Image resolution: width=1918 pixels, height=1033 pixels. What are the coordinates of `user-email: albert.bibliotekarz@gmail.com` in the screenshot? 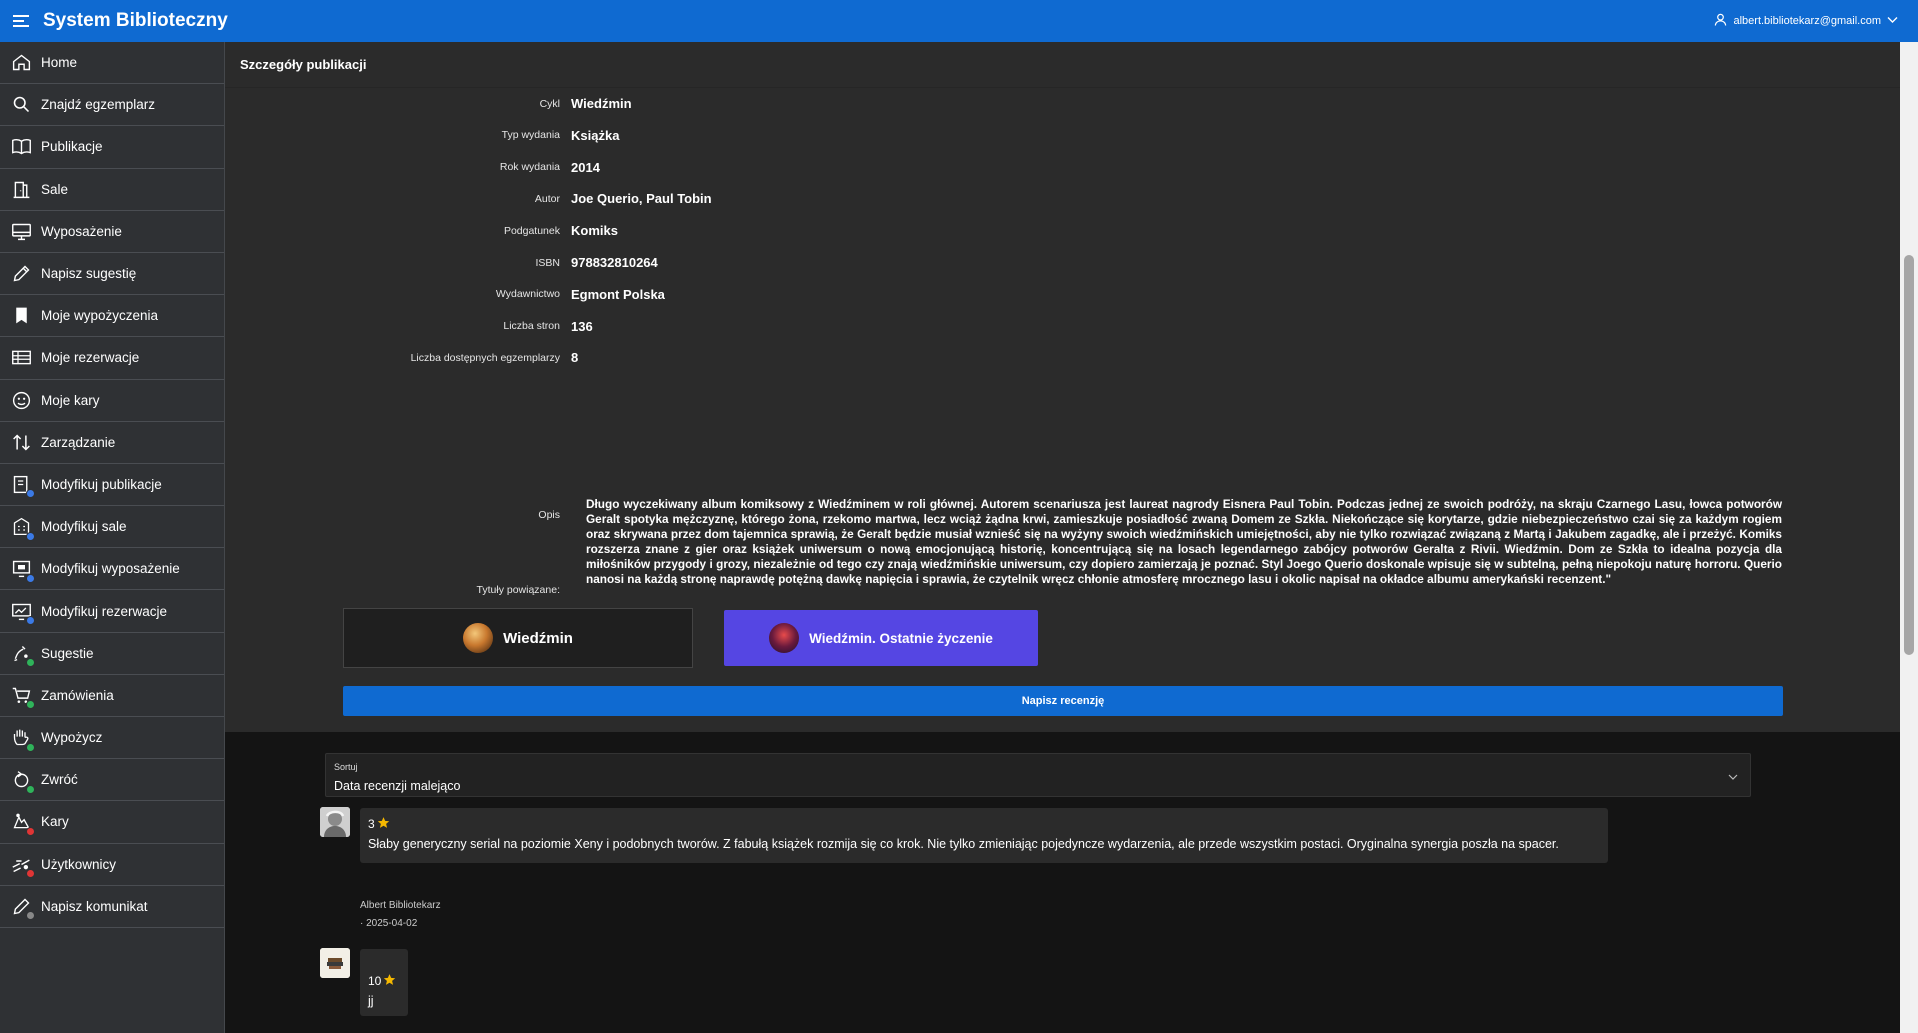 It's located at (1807, 21).